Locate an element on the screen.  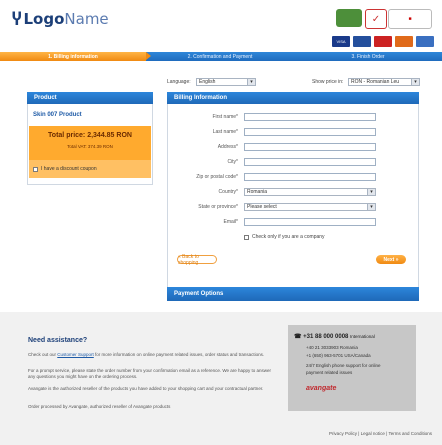
zip-field is located at coordinates (310, 177).